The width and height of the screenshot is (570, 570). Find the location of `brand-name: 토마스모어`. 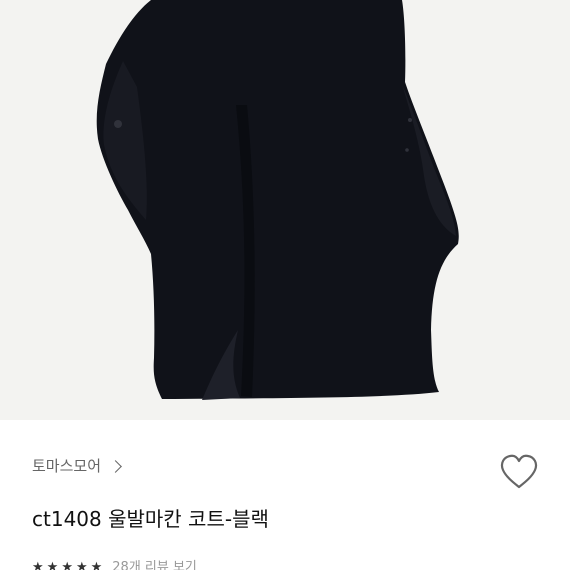

brand-name: 토마스모어 is located at coordinates (67, 466).